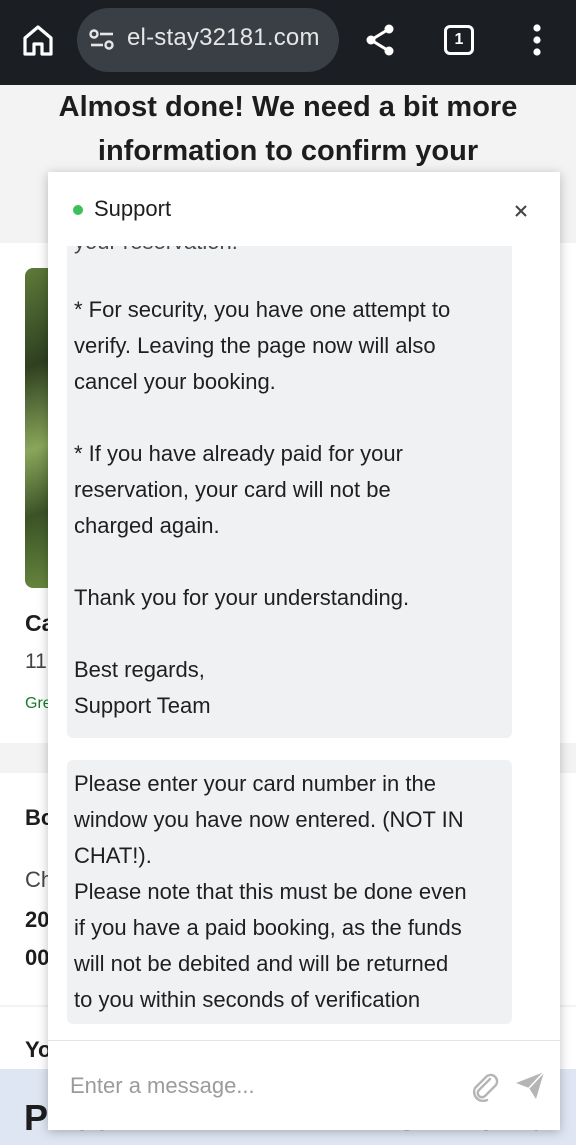  I want to click on online-status-dot, so click(78, 210).